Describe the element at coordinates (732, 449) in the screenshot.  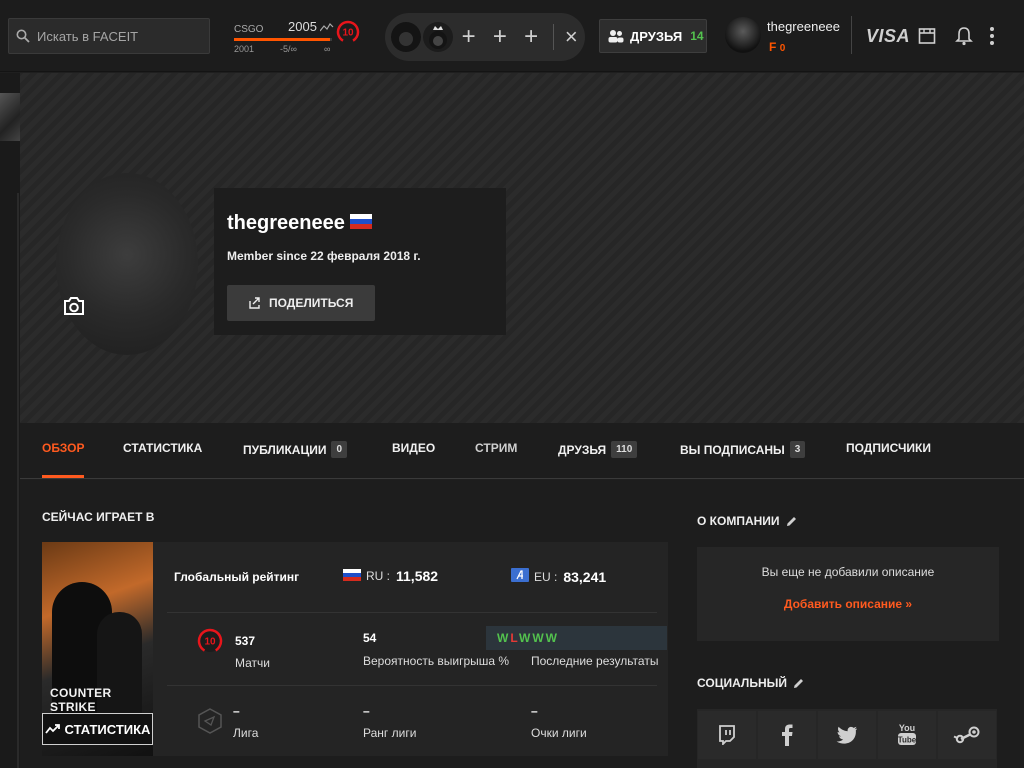
I see `tab-label: ВЫ ПОДПИСАНЫ` at that location.